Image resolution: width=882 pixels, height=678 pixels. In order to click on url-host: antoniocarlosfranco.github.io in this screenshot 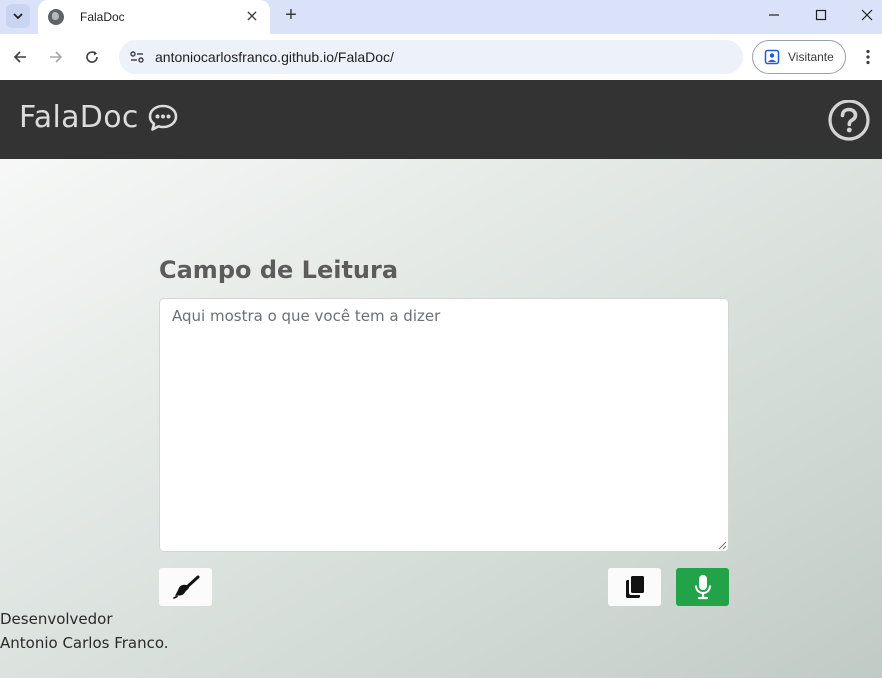, I will do `click(245, 57)`.